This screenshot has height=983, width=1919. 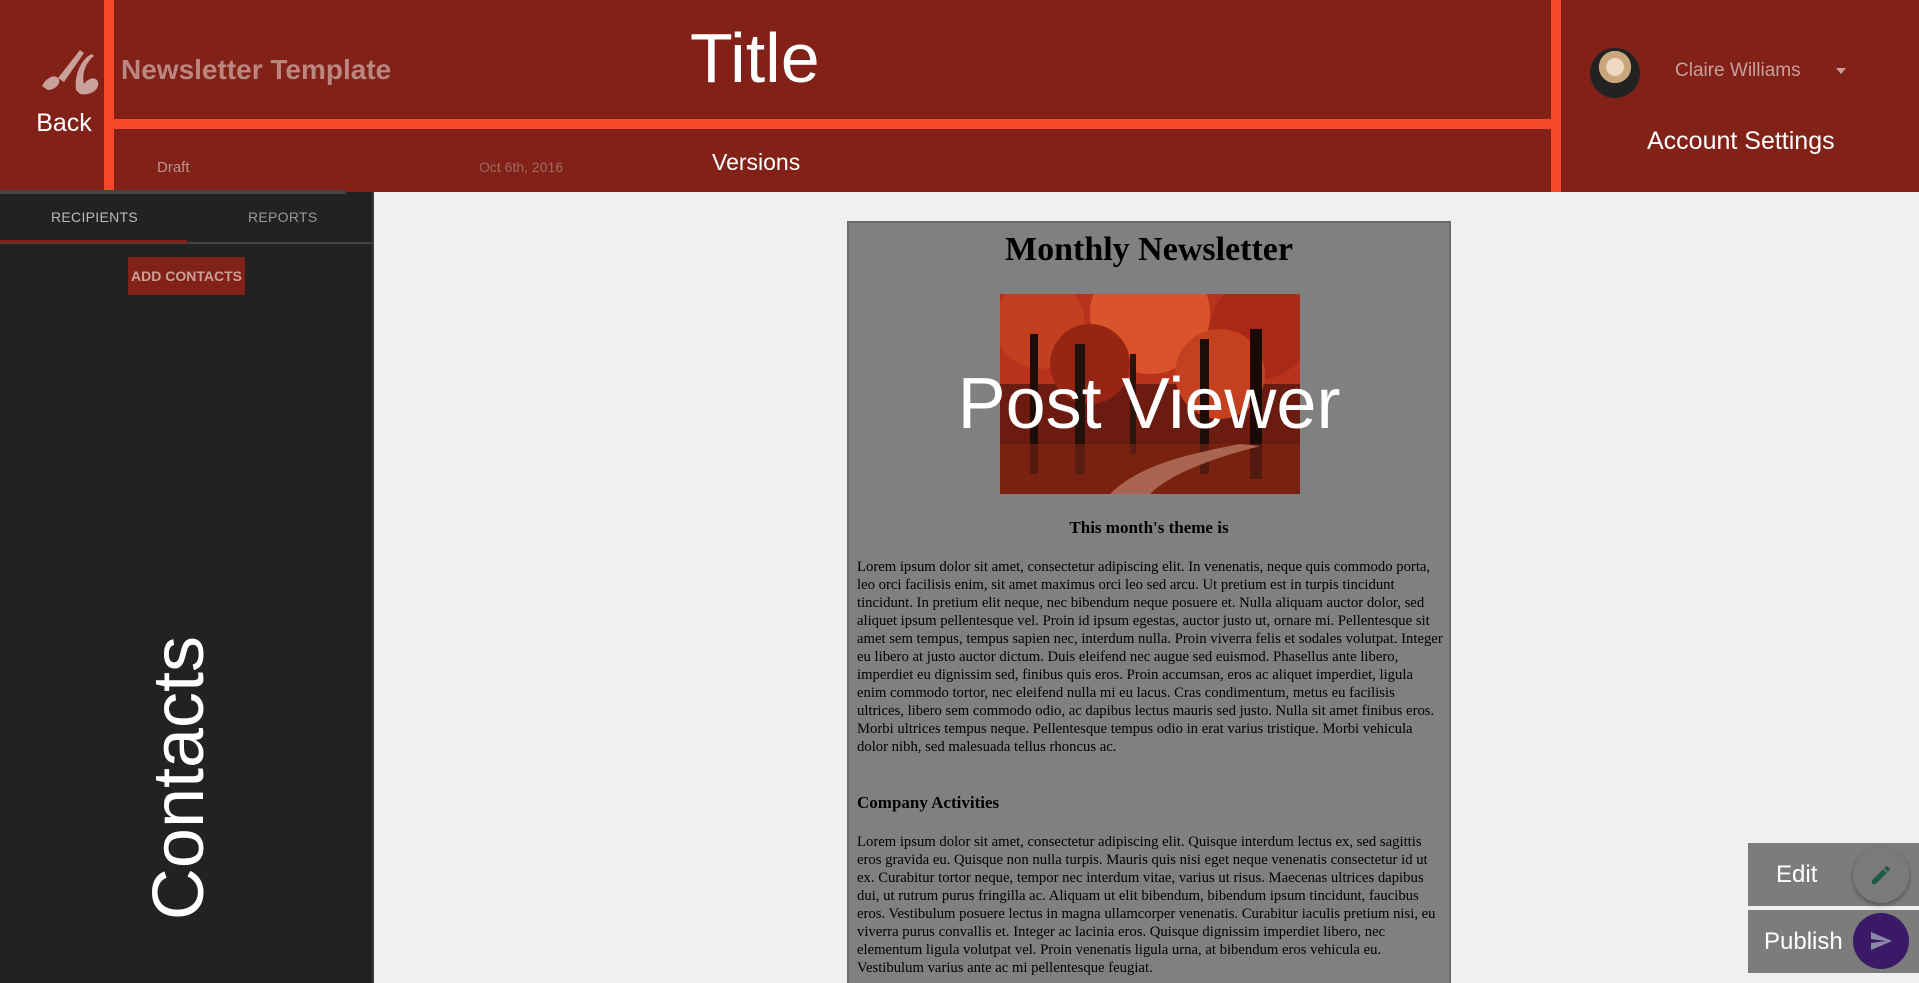 What do you see at coordinates (1149, 249) in the screenshot?
I see `newsletter-heading: Monthly Newsletter` at bounding box center [1149, 249].